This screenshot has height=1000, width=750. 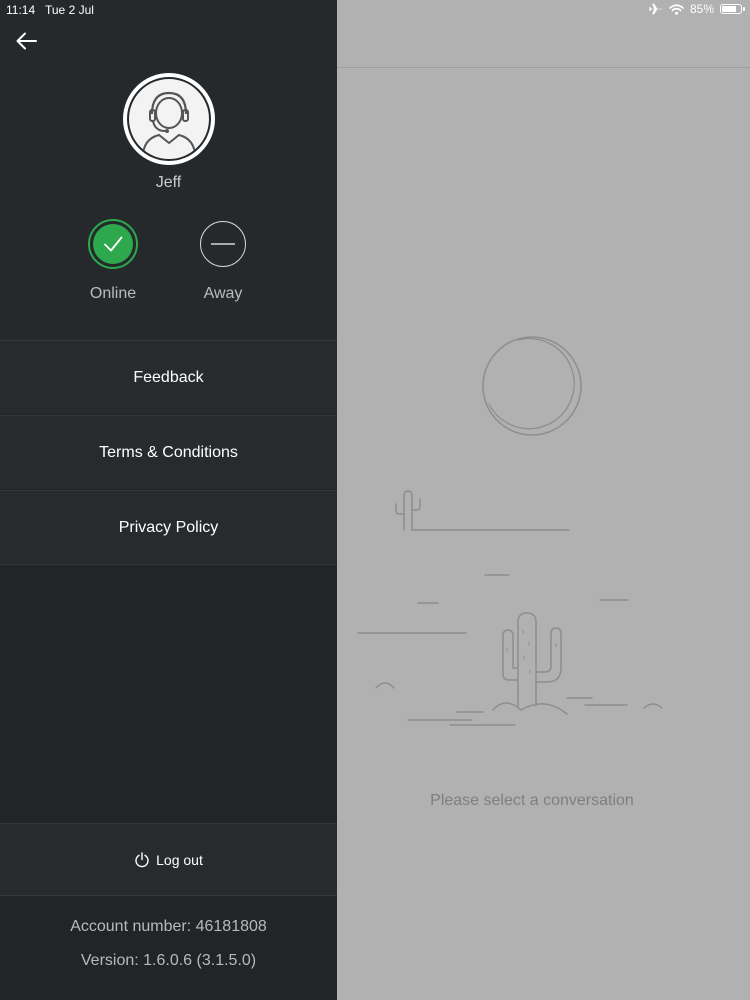 I want to click on check-icon, so click(x=113, y=244).